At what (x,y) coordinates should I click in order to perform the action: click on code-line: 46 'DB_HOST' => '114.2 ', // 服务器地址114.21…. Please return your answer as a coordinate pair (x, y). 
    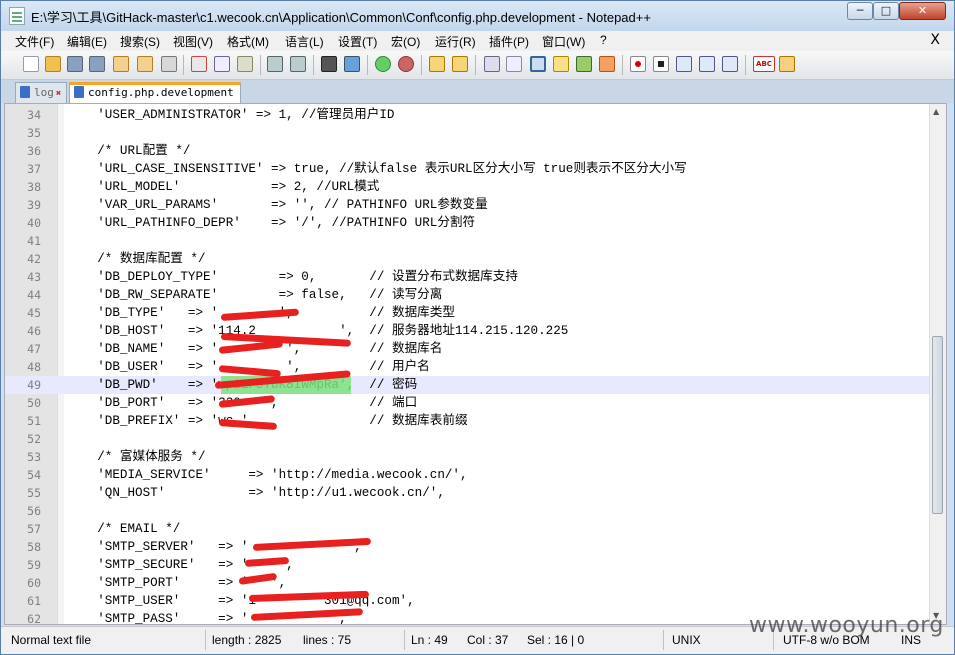
    Looking at the image, I should click on (468, 331).